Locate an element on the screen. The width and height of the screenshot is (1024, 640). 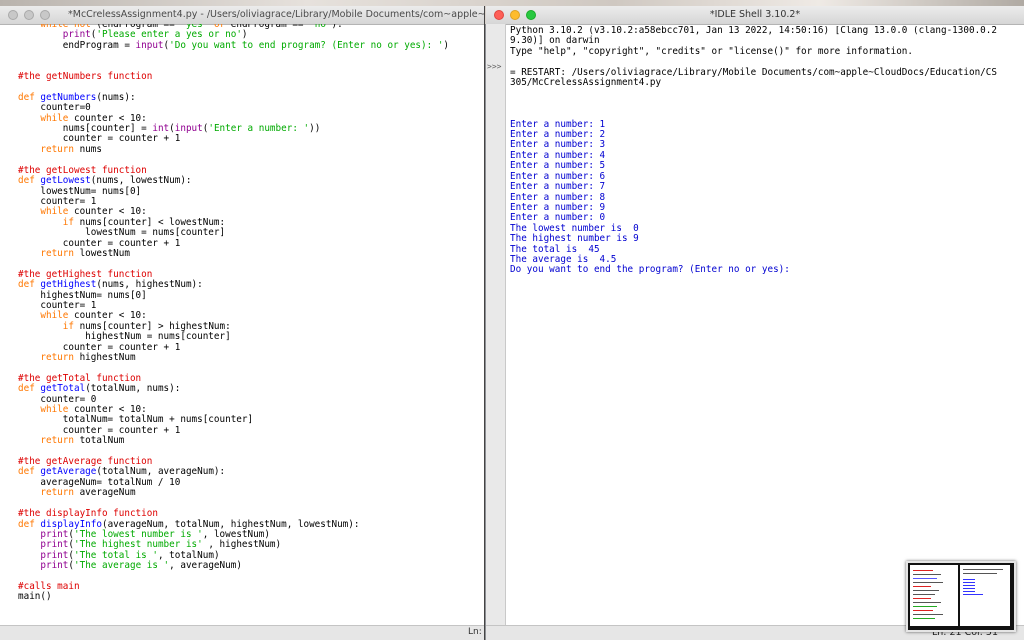
output-line: Enter a number: 7 is located at coordinates (558, 187).